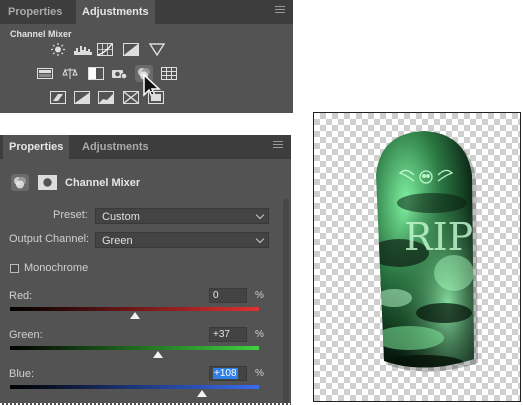  I want to click on exposure-icon, so click(131, 49).